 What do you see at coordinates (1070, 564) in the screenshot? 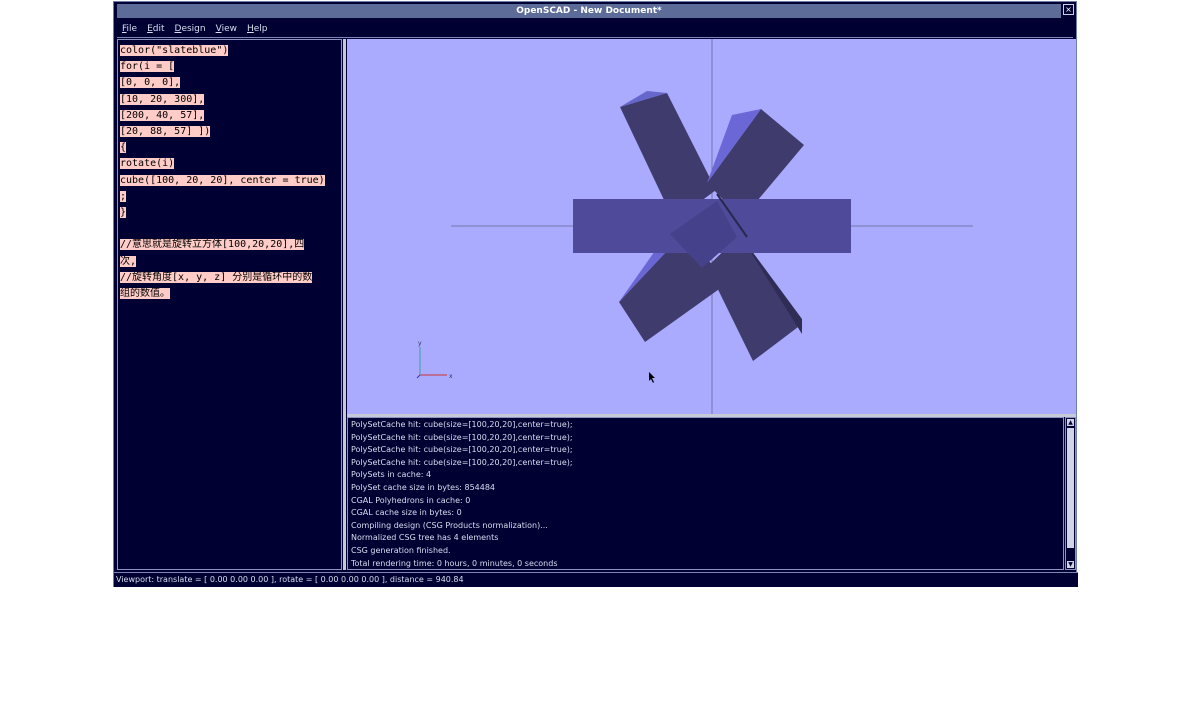
I see `scroll-down-icon: ▼` at bounding box center [1070, 564].